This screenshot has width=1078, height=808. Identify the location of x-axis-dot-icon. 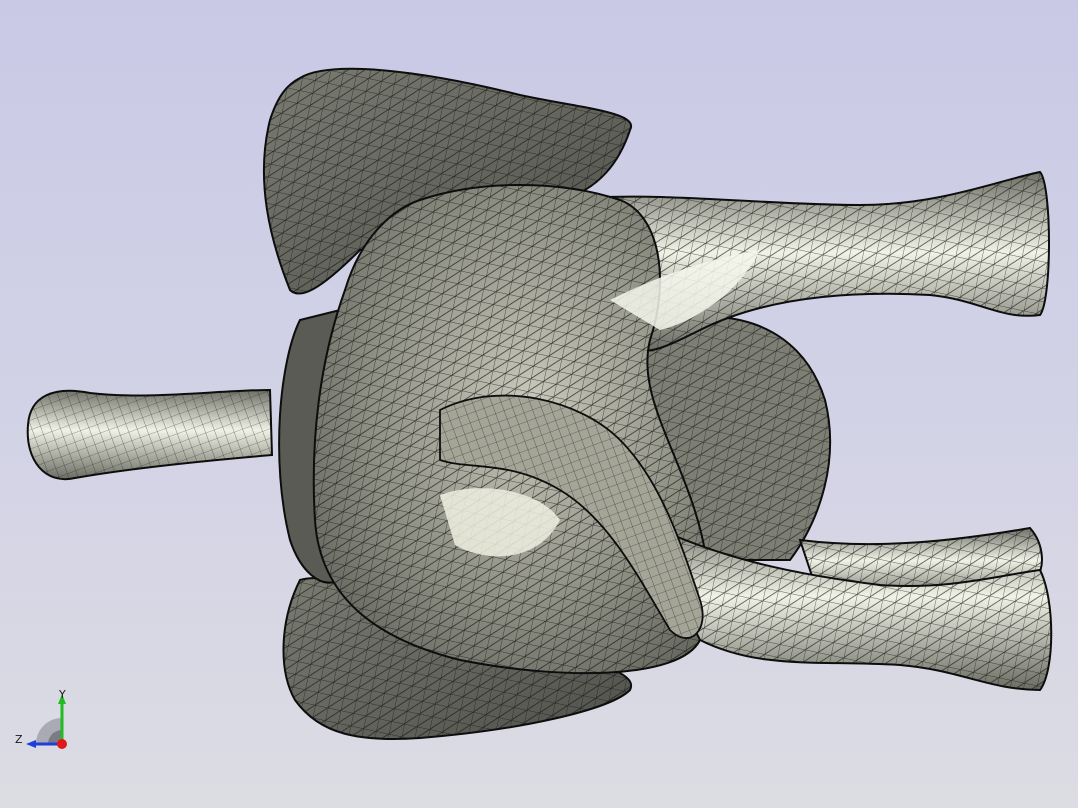
(62, 744).